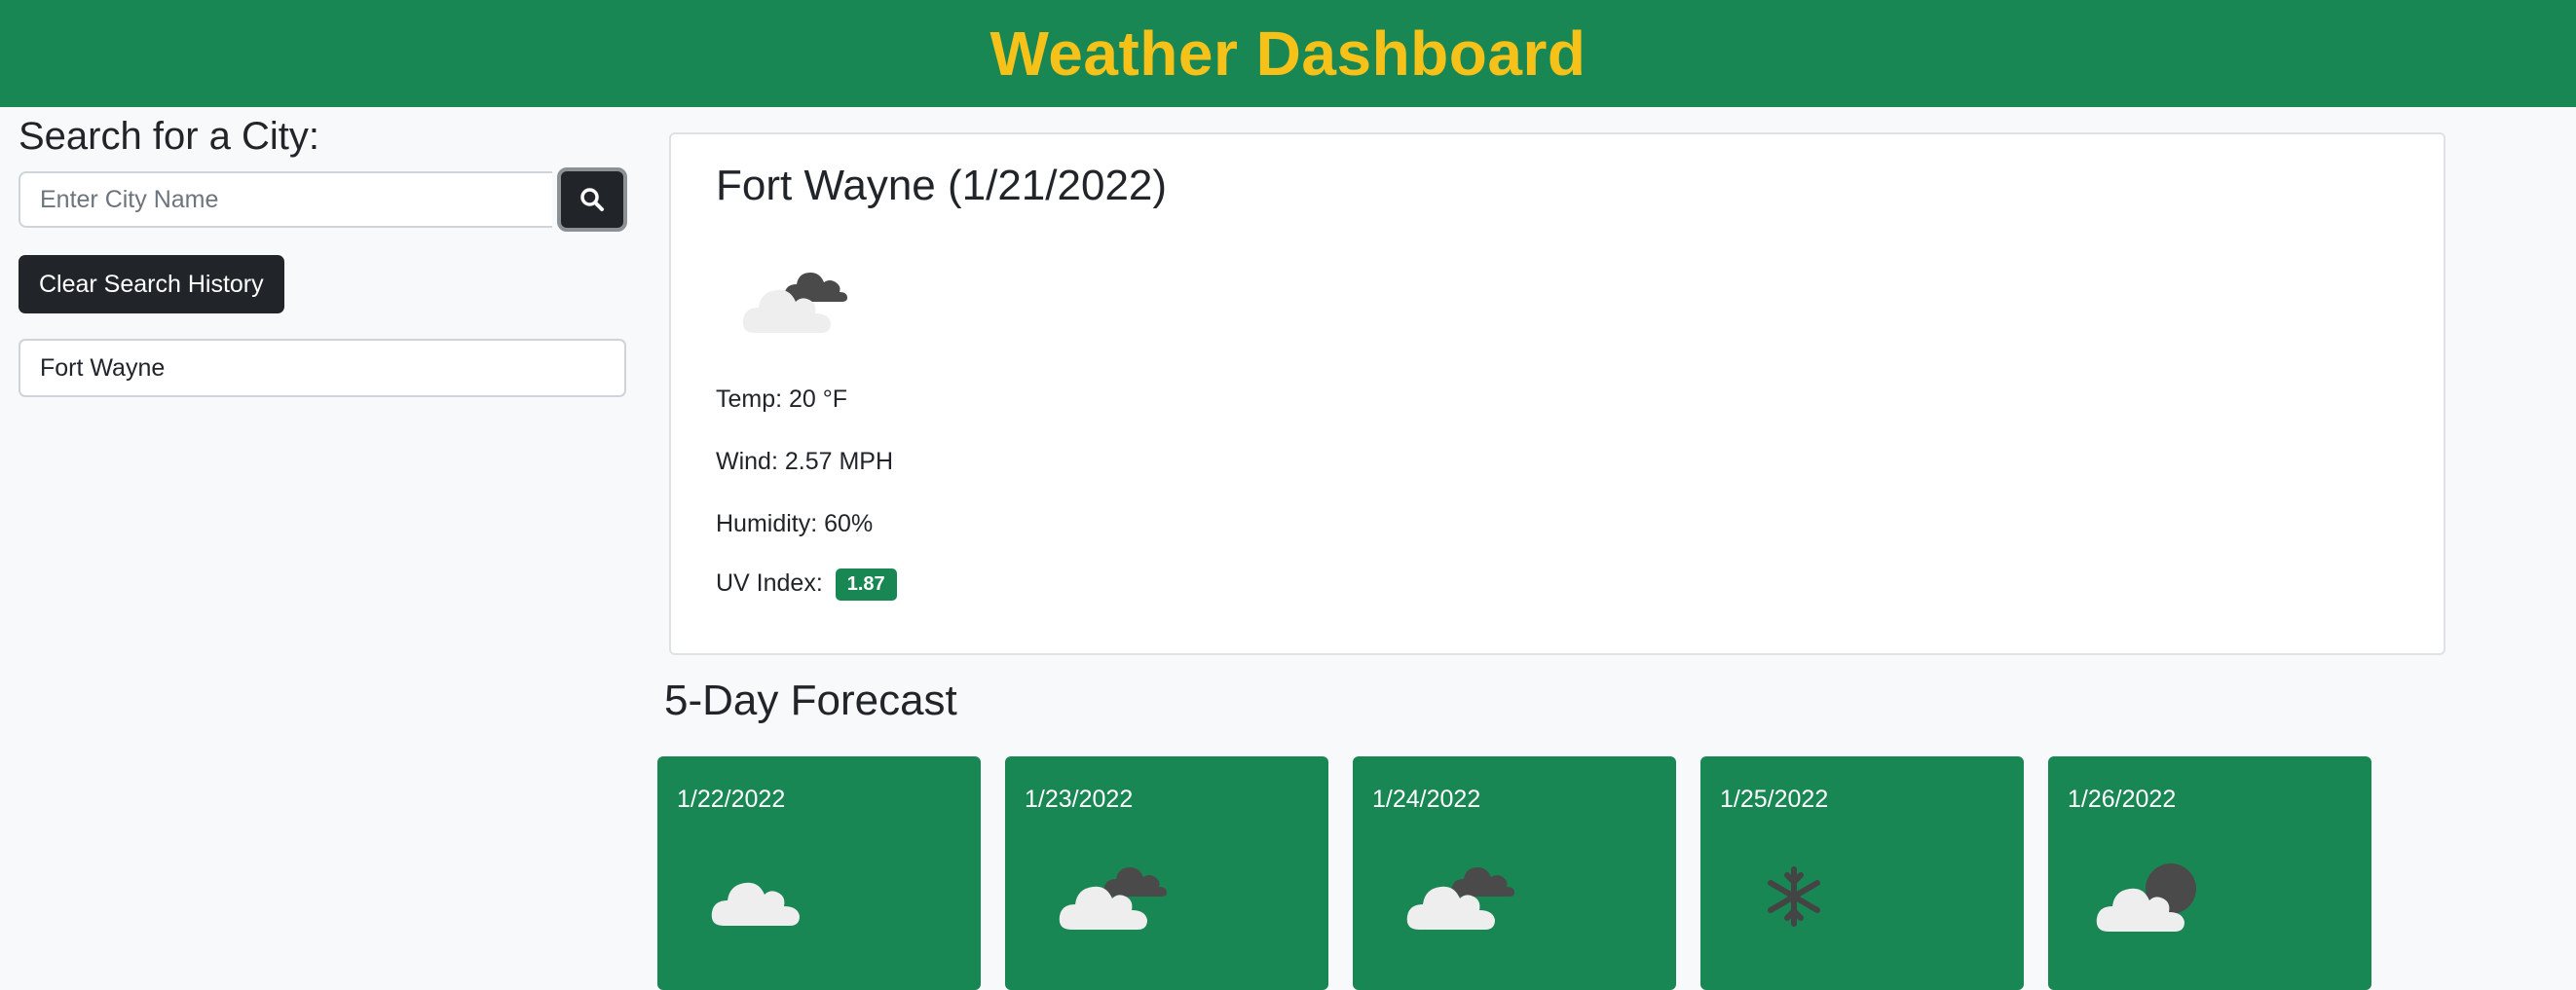 The width and height of the screenshot is (2576, 990). Describe the element at coordinates (1862, 873) in the screenshot. I see `forecast-card: 1/25/2022` at that location.